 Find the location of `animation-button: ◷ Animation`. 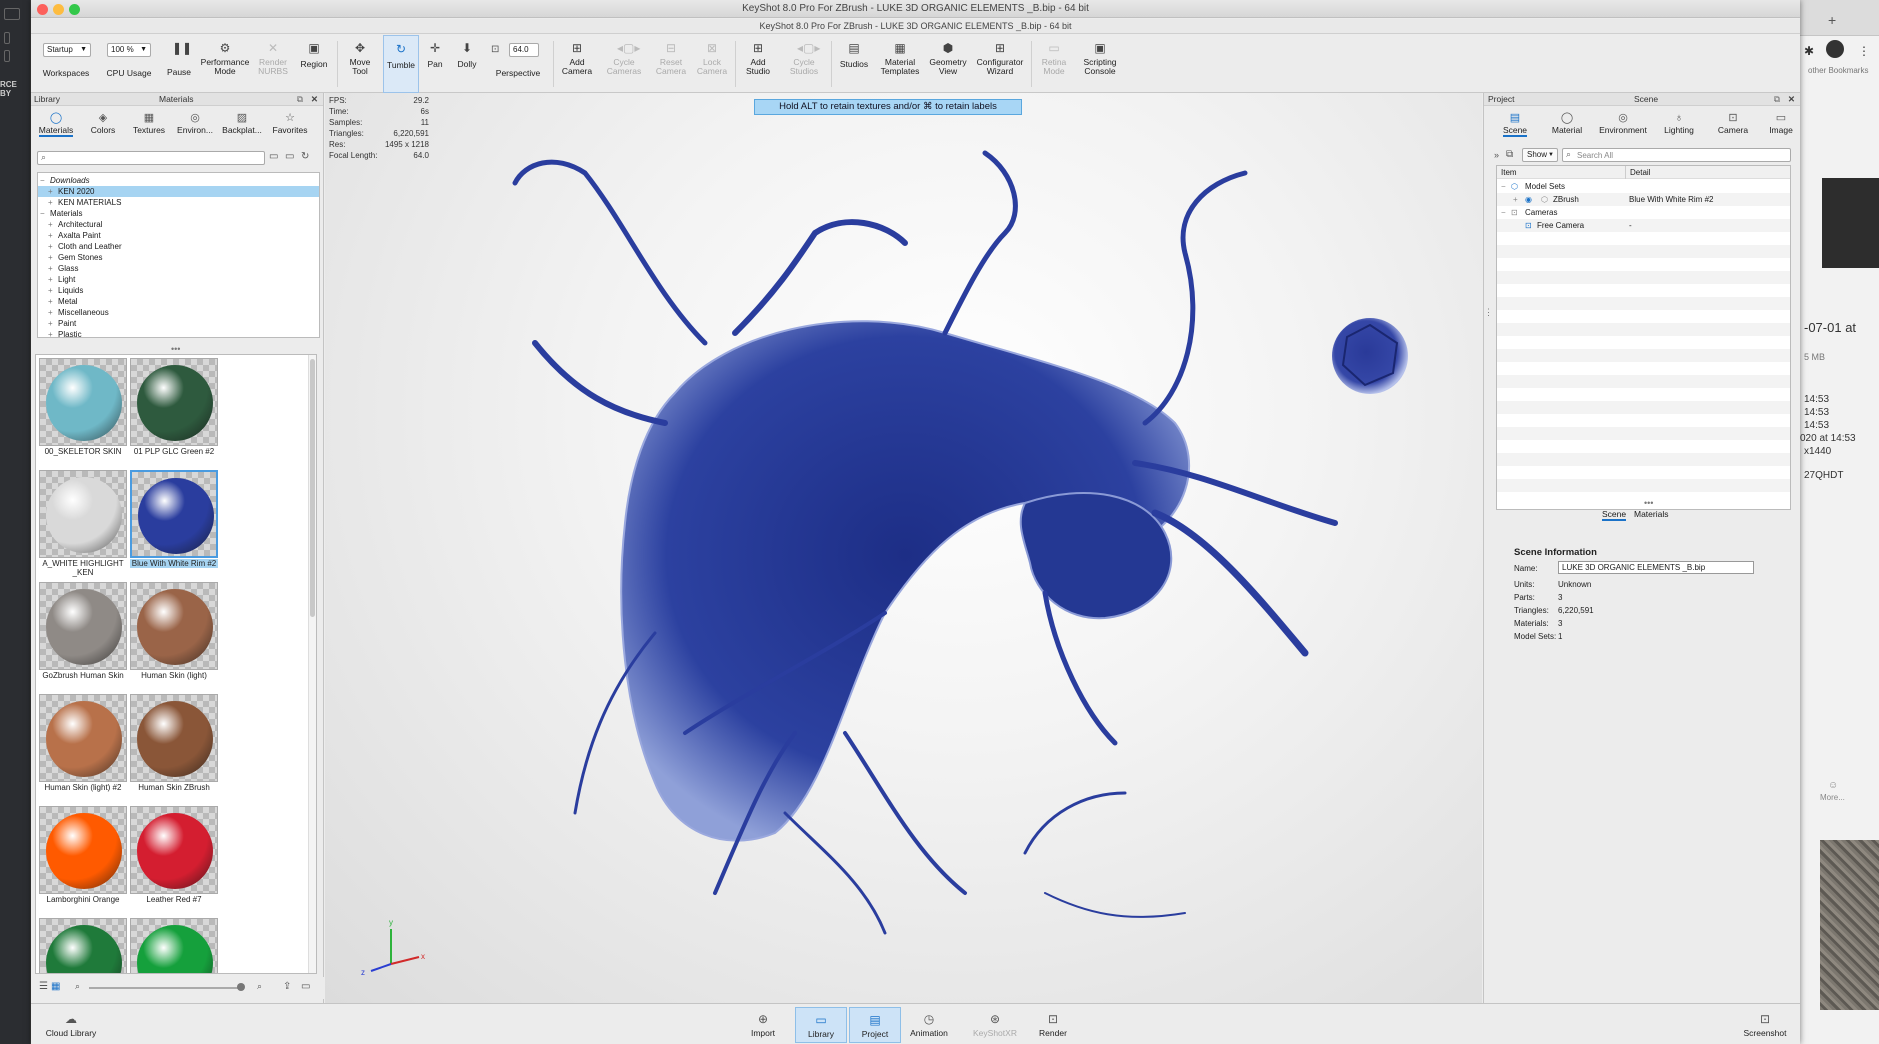

animation-button: ◷ Animation is located at coordinates (929, 1025).